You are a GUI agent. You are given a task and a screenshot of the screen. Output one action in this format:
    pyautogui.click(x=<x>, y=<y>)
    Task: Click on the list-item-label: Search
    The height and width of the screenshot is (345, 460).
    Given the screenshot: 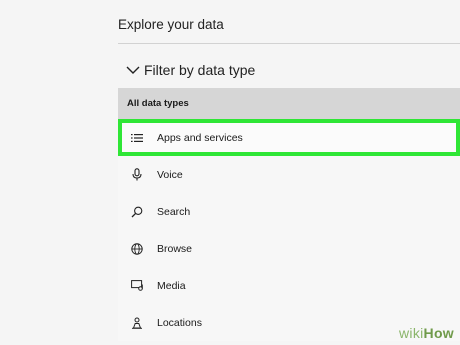 What is the action you would take?
    pyautogui.click(x=174, y=211)
    